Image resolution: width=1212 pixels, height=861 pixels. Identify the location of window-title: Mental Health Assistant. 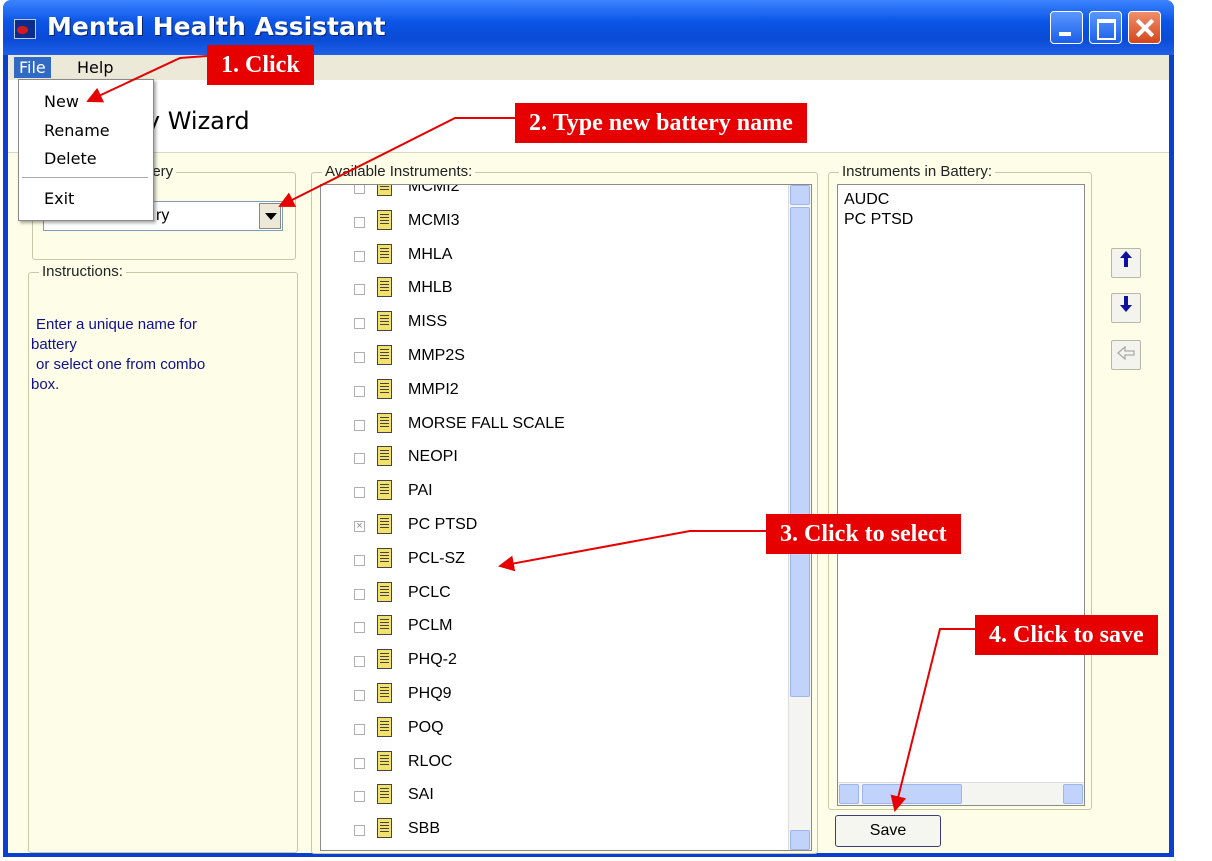
(216, 26).